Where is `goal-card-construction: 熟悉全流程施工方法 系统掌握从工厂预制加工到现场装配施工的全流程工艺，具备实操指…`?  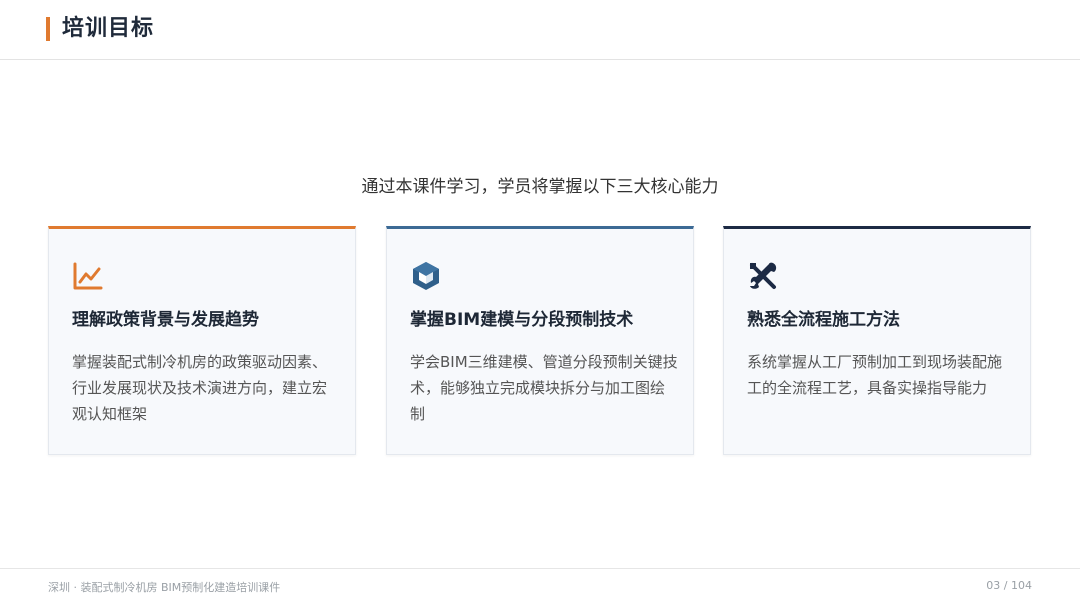 goal-card-construction: 熟悉全流程施工方法 系统掌握从工厂预制加工到现场装配施工的全流程工艺，具备实操指… is located at coordinates (877, 340).